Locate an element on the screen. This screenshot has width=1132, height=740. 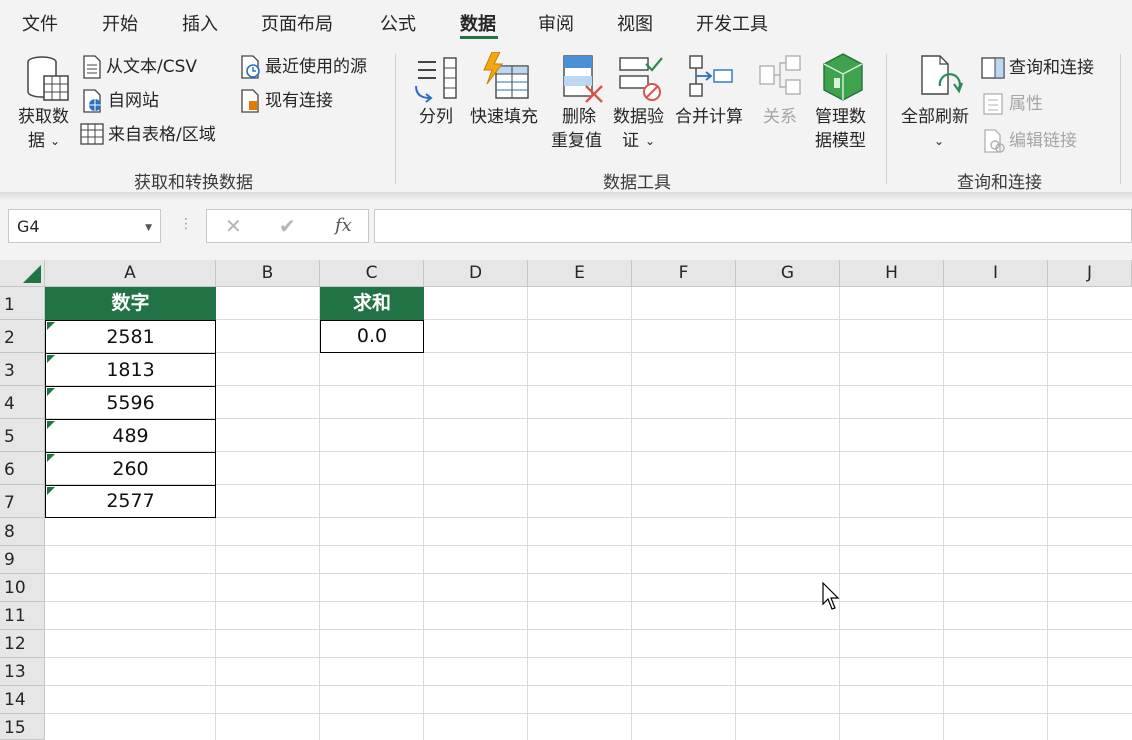
cell-a3: 1813 is located at coordinates (130, 370).